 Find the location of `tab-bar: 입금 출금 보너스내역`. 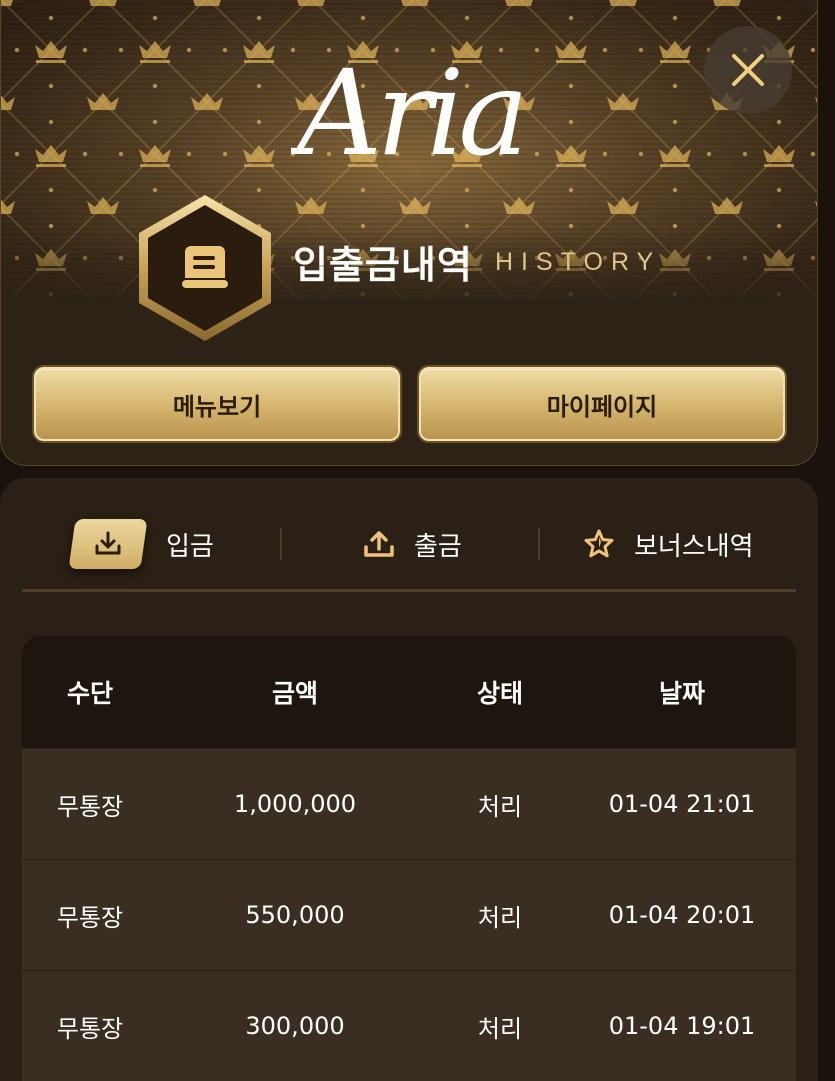

tab-bar: 입금 출금 보너스내역 is located at coordinates (409, 535).